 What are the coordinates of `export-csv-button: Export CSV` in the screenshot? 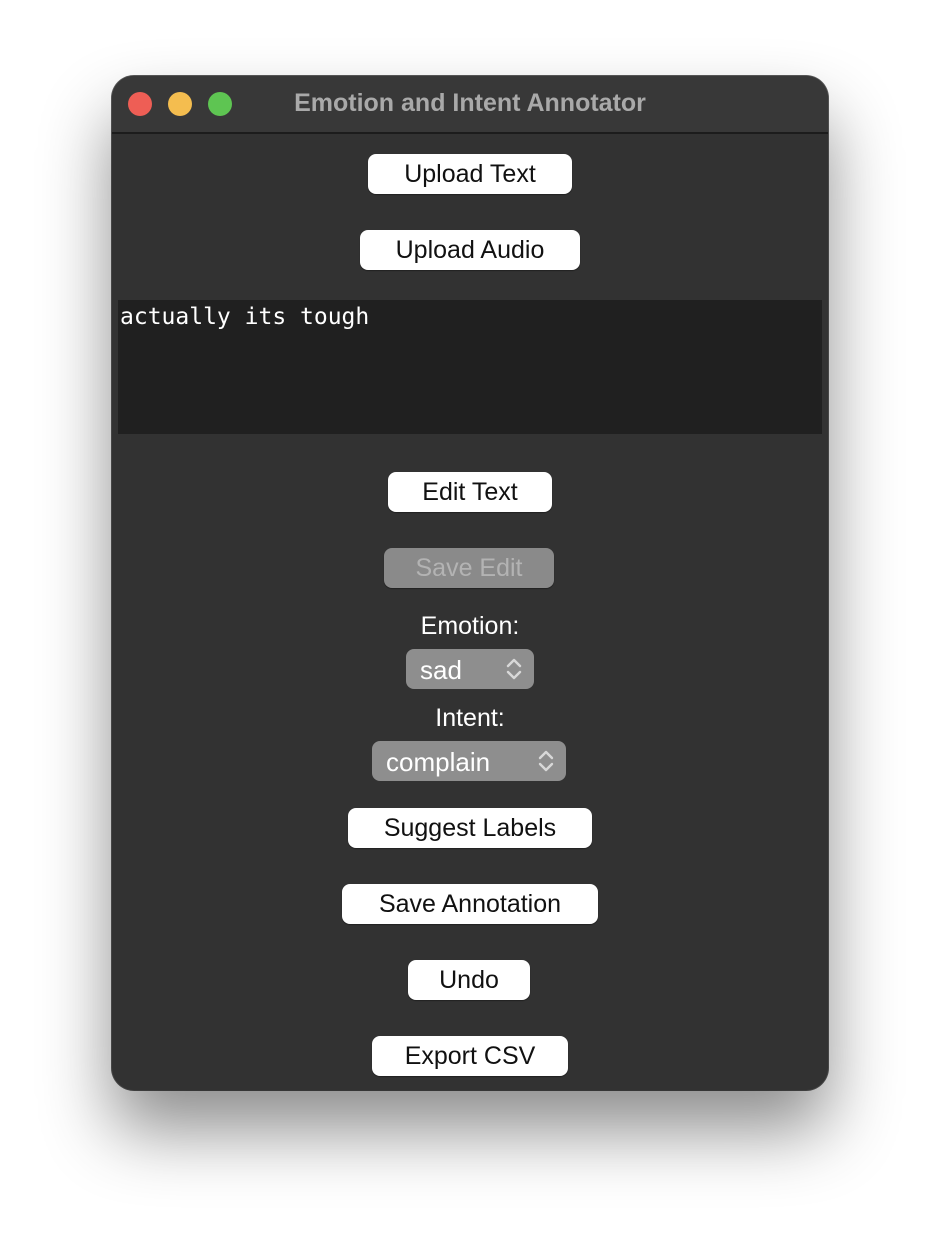 It's located at (470, 1056).